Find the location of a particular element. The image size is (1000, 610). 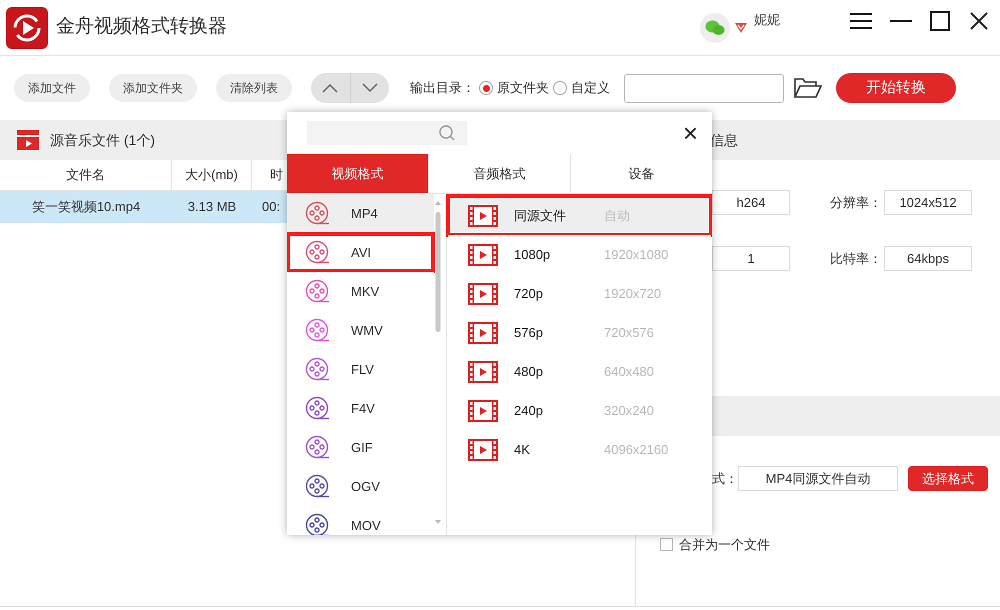

wechat-icon is located at coordinates (715, 27).